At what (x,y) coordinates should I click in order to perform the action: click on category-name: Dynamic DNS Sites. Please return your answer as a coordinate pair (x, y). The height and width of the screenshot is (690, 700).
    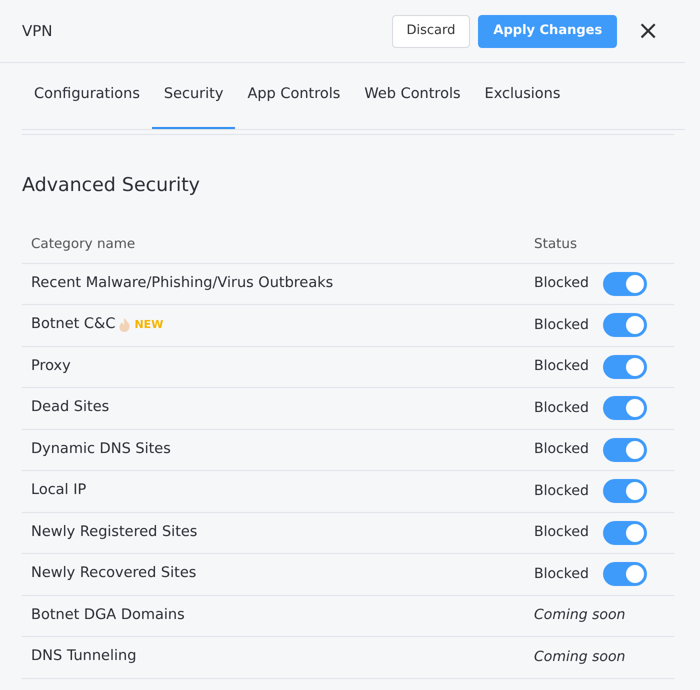
    Looking at the image, I should click on (101, 449).